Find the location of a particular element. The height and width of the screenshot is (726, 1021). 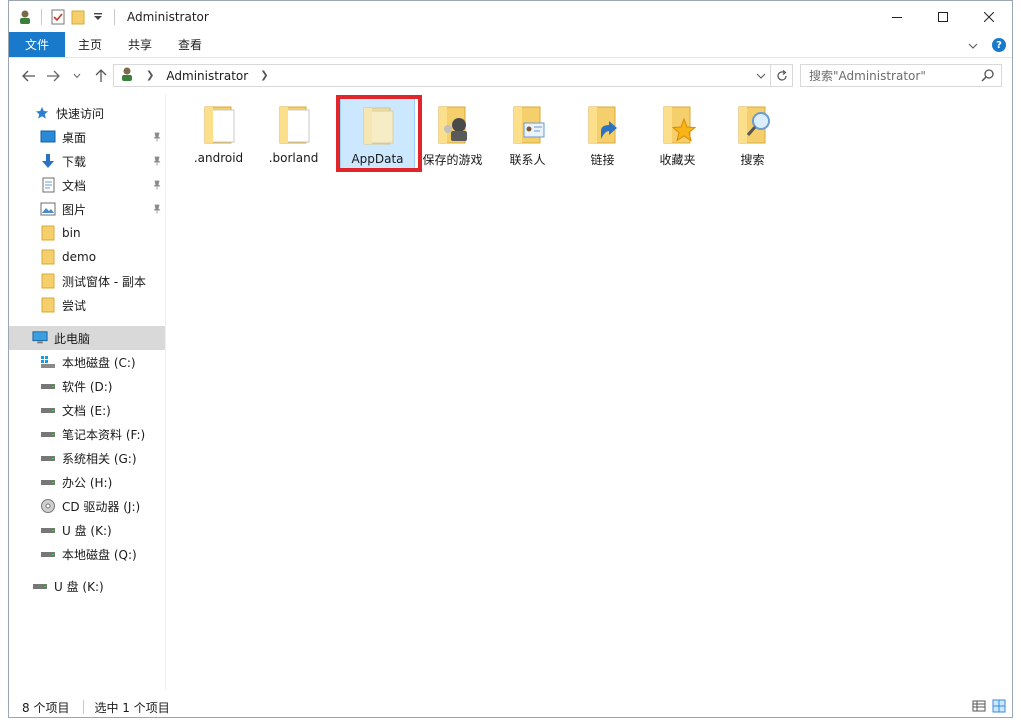

new-folder-icon is located at coordinates (78, 17).